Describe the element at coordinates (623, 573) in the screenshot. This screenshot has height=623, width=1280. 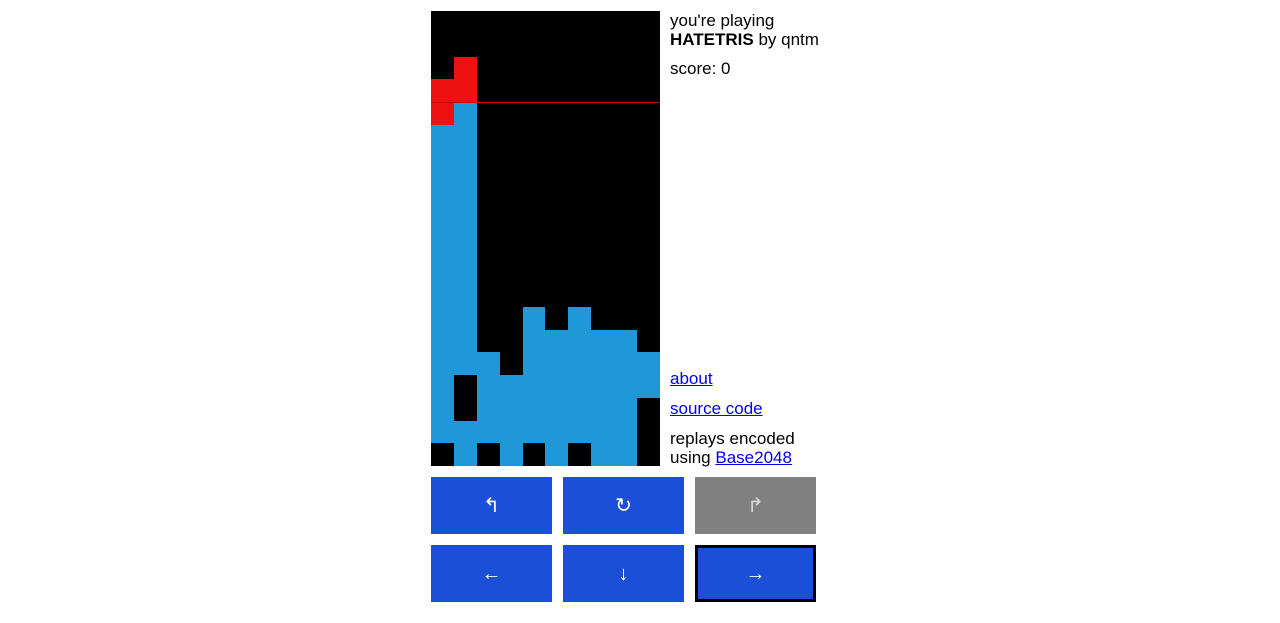
I see `move-down-button: ↓` at that location.